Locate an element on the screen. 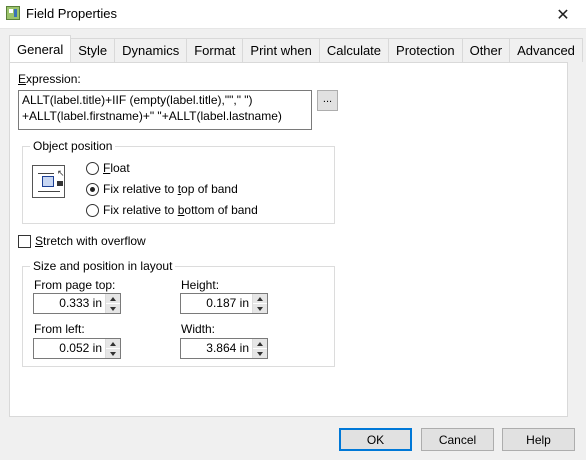  height-down-button is located at coordinates (260, 308).